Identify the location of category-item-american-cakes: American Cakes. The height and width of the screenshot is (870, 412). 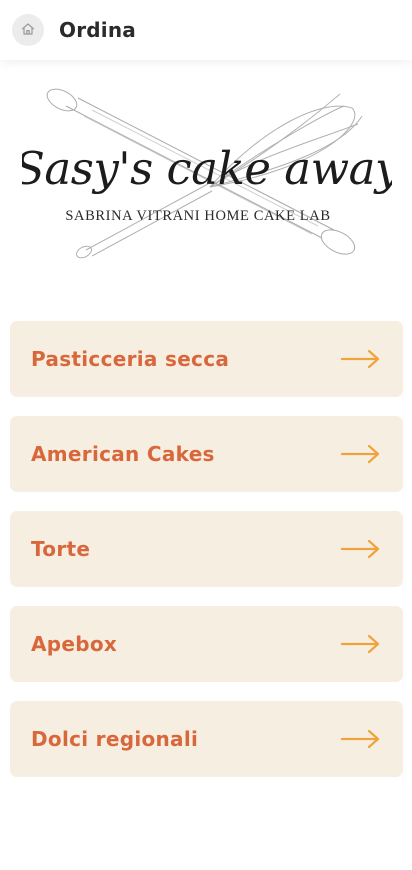
(206, 454).